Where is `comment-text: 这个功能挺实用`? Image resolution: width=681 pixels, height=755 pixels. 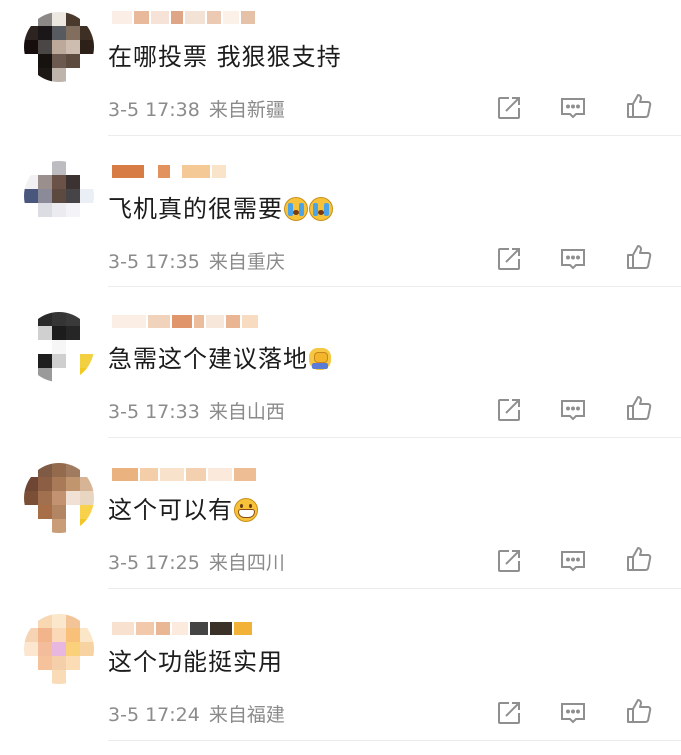 comment-text: 这个功能挺实用 is located at coordinates (195, 662).